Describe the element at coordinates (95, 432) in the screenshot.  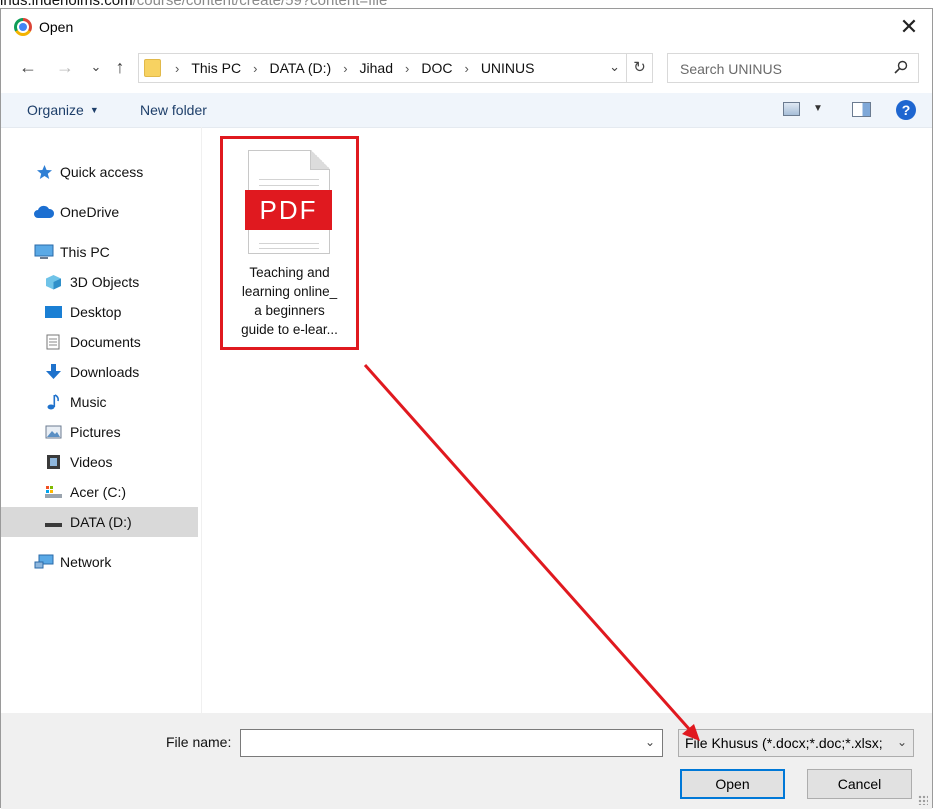
I see `sidebar-item-label: Pictures` at that location.